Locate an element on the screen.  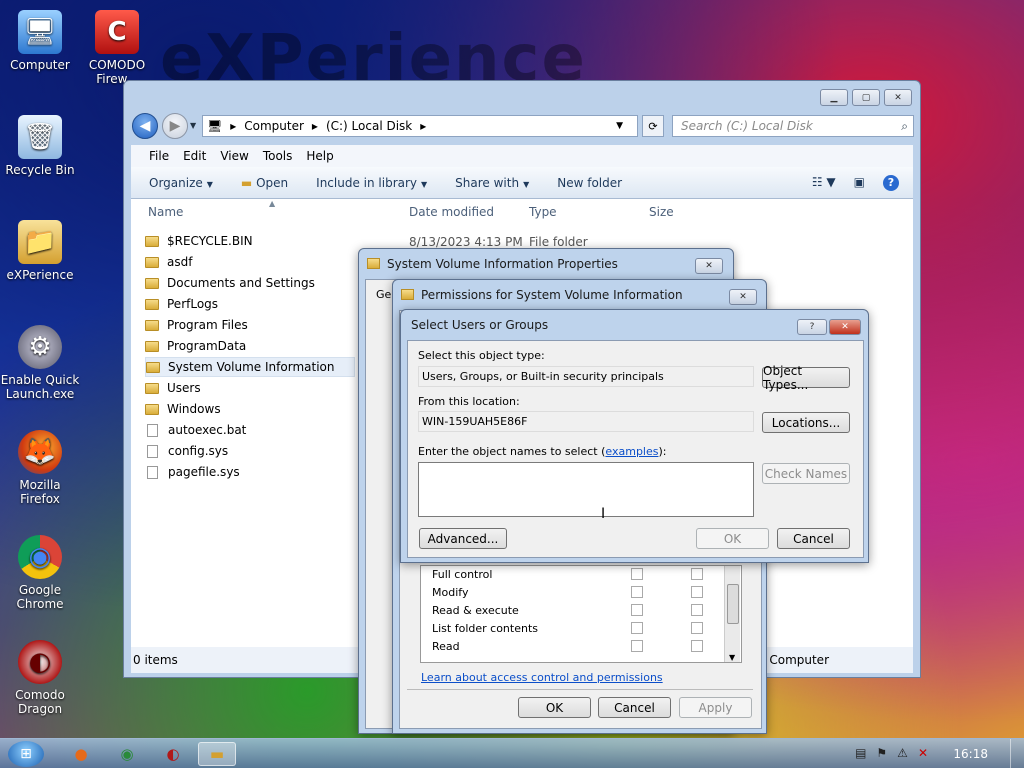
help-button: ? is located at coordinates (812, 327).